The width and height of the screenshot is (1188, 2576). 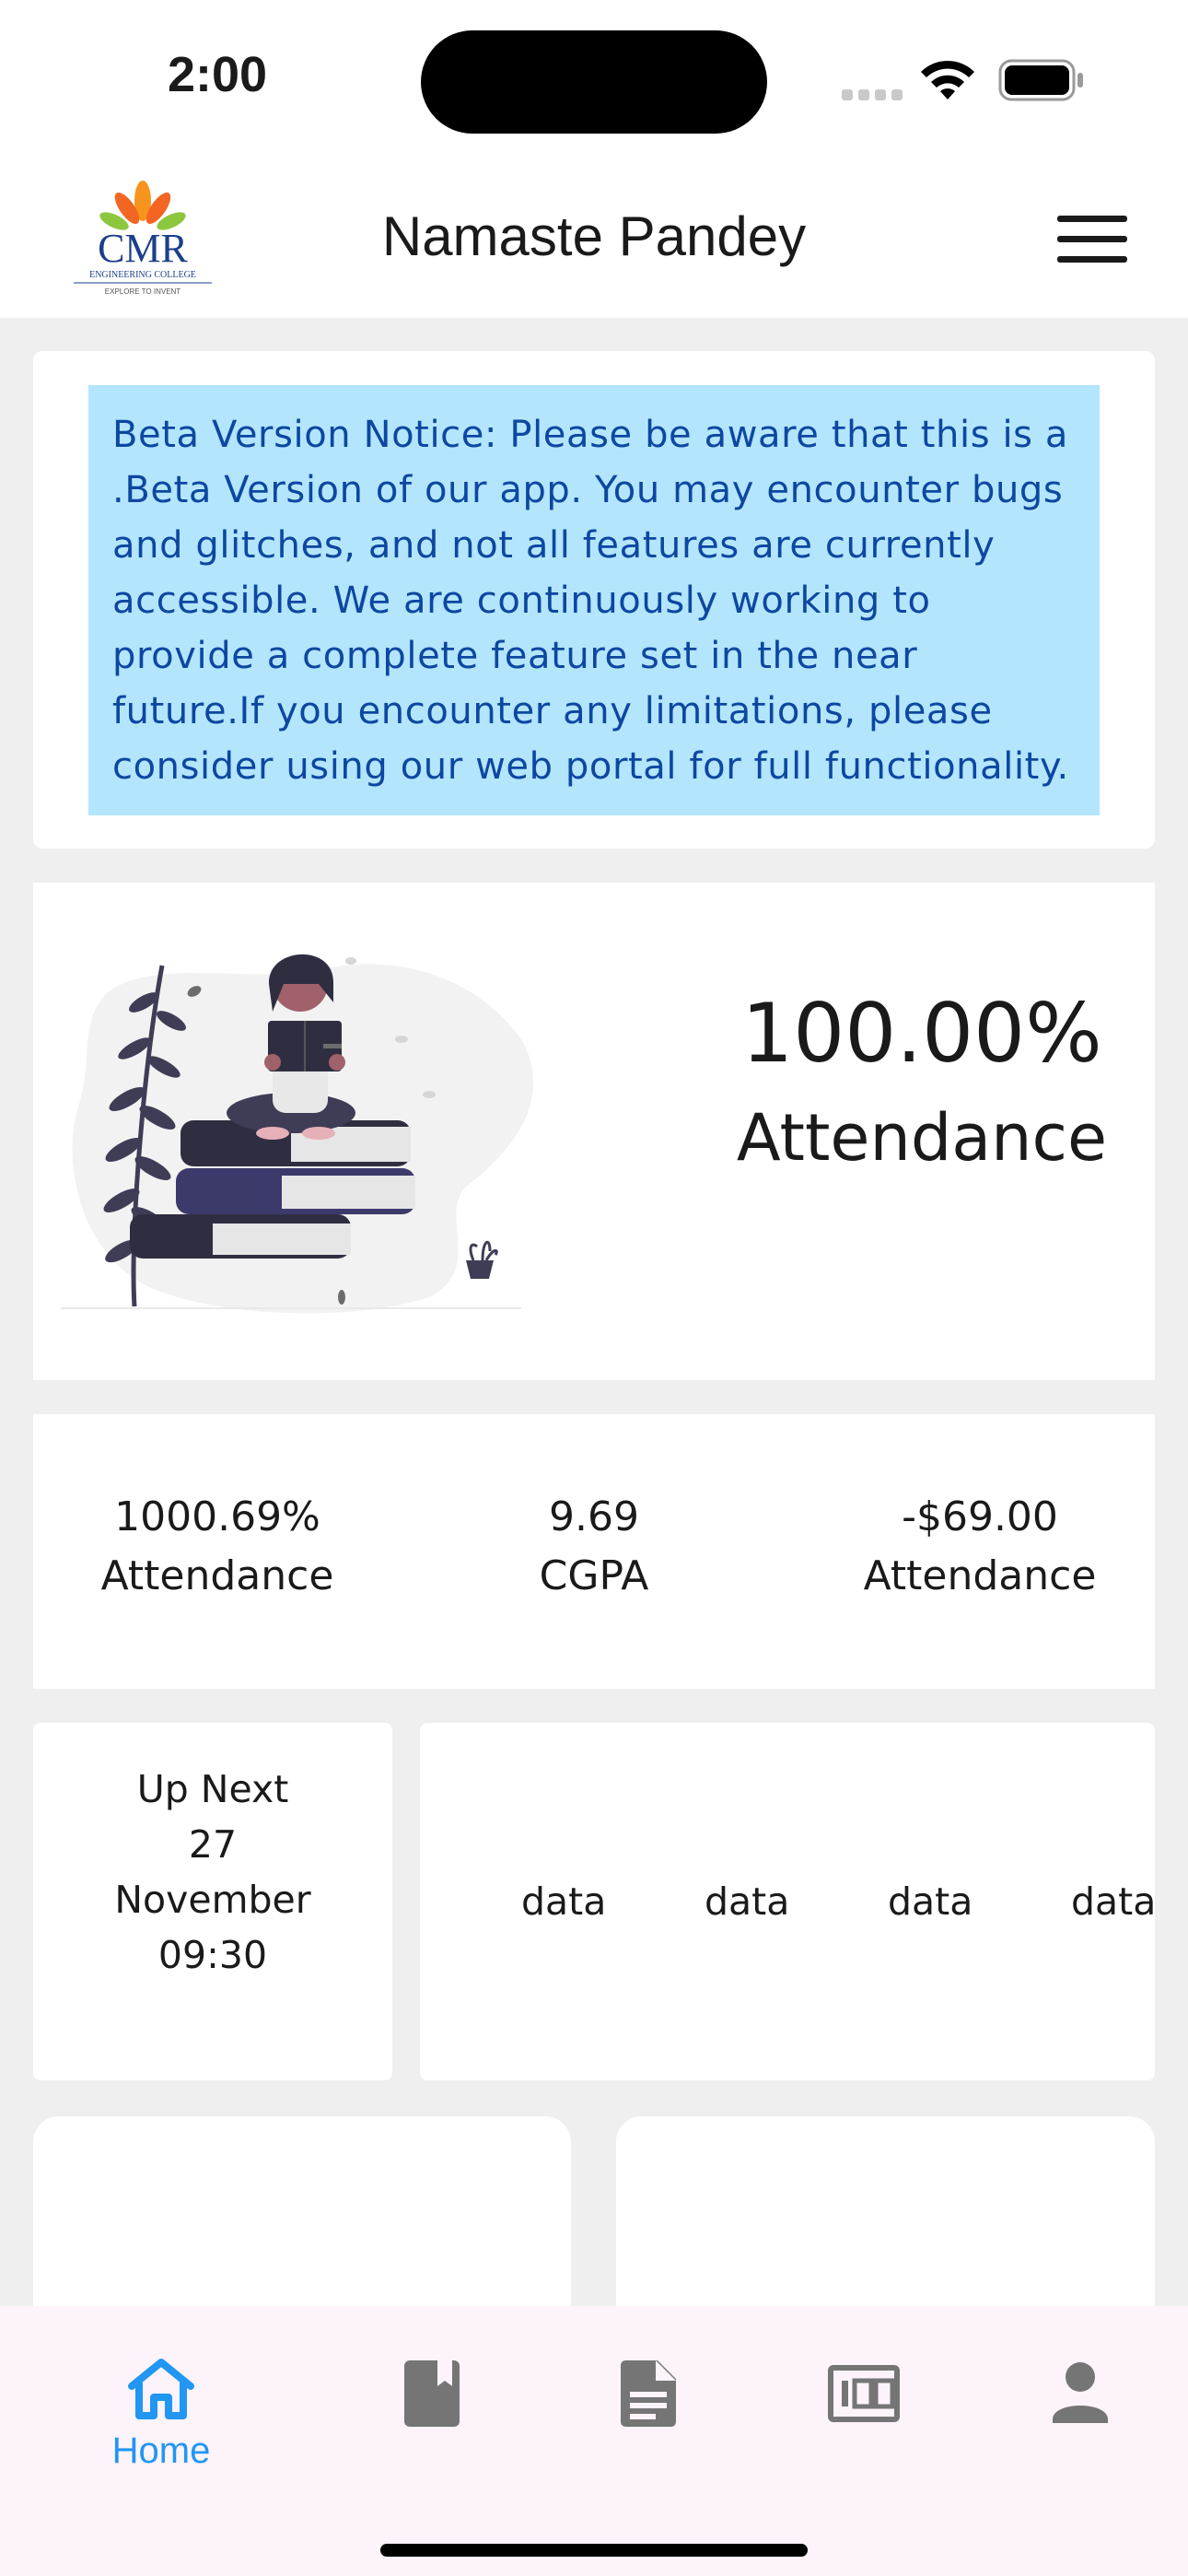 I want to click on attendance-percent: 100.00%, so click(x=921, y=1033).